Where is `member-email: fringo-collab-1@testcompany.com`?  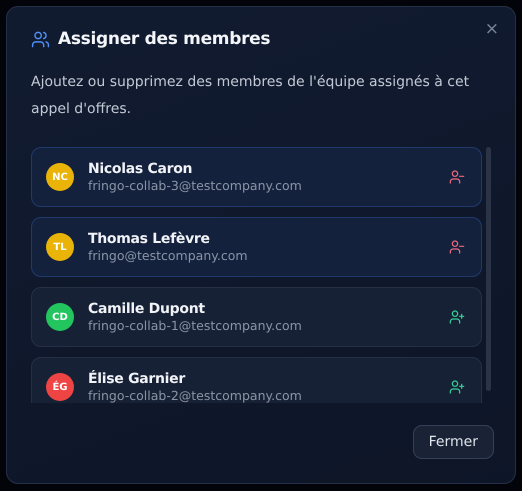
member-email: fringo-collab-1@testcompany.com is located at coordinates (195, 325).